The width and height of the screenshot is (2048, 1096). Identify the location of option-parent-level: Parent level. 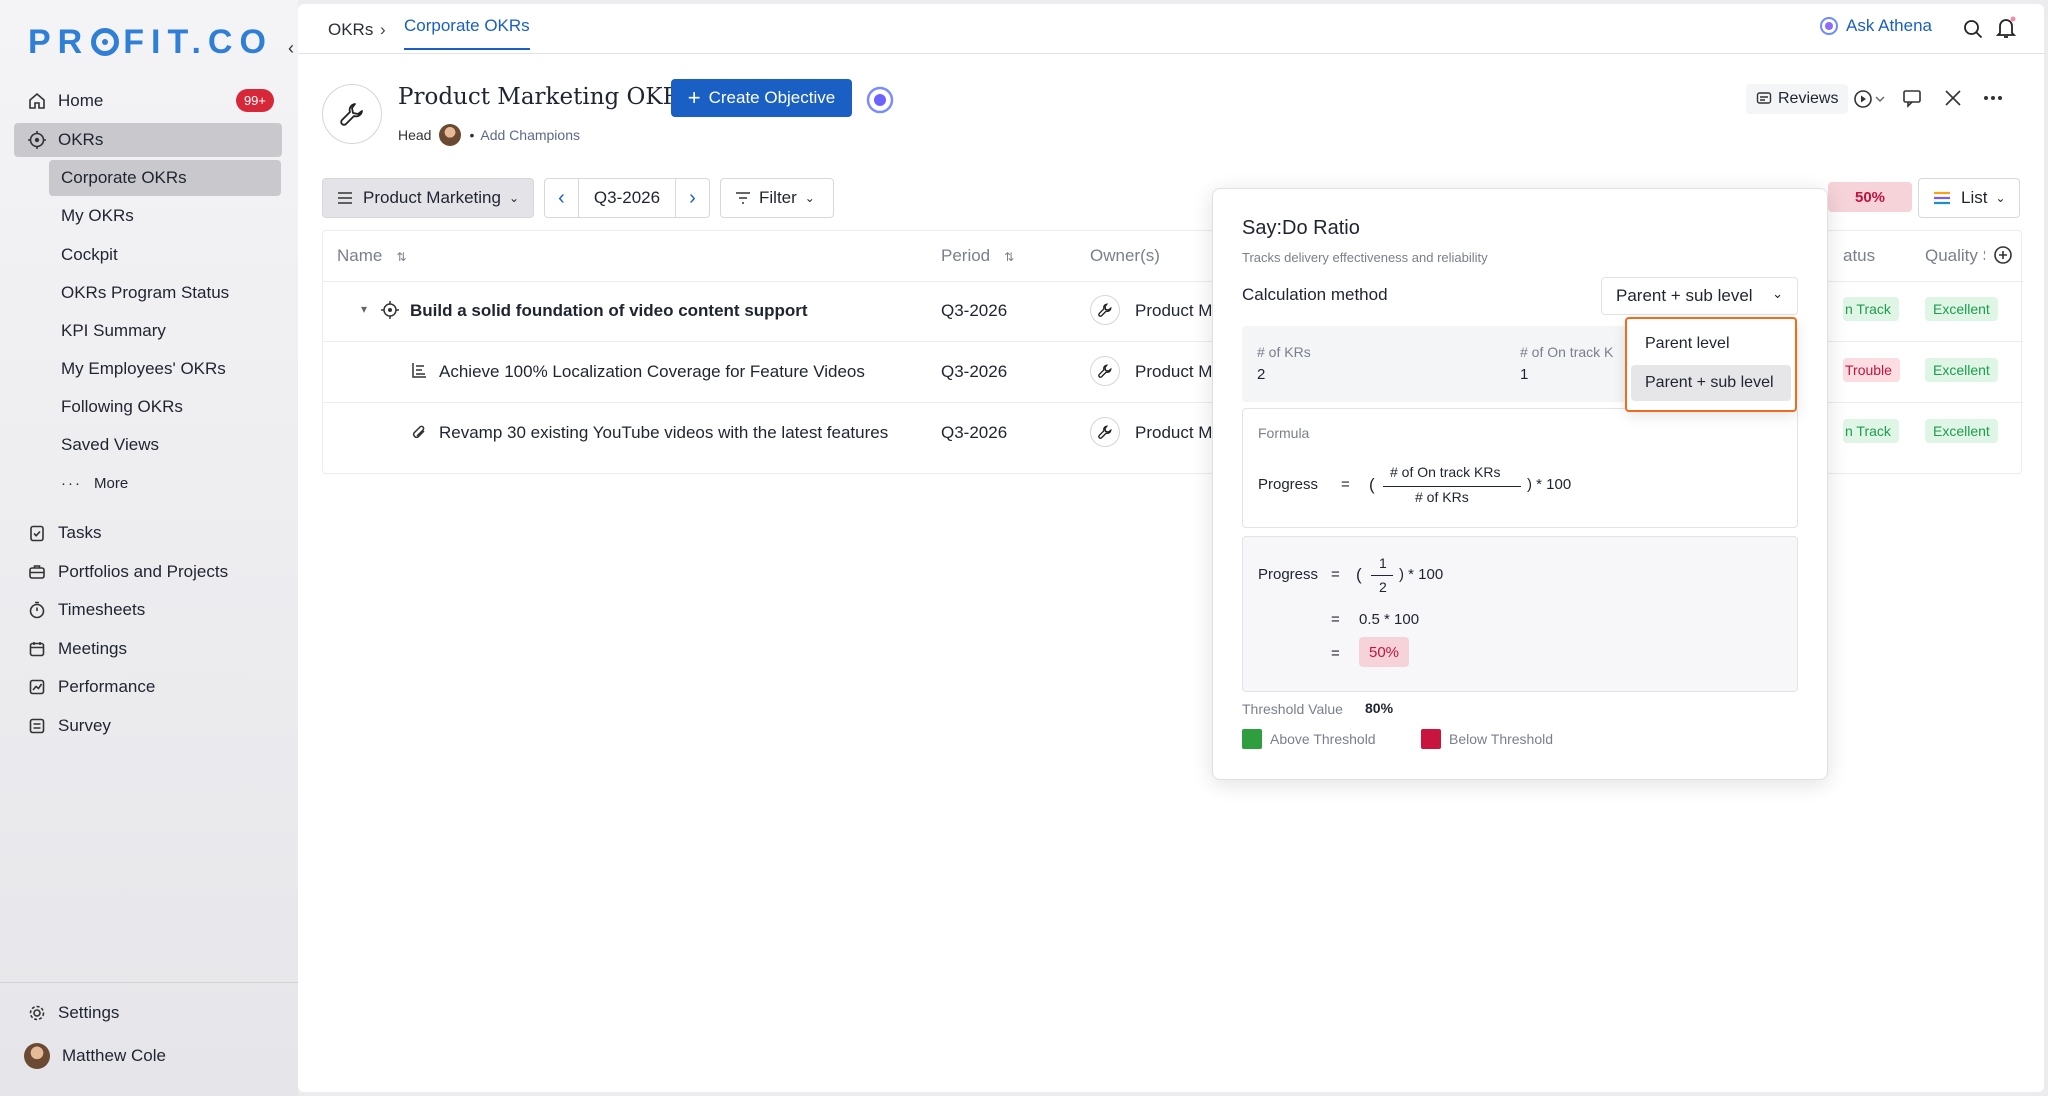
(1711, 344).